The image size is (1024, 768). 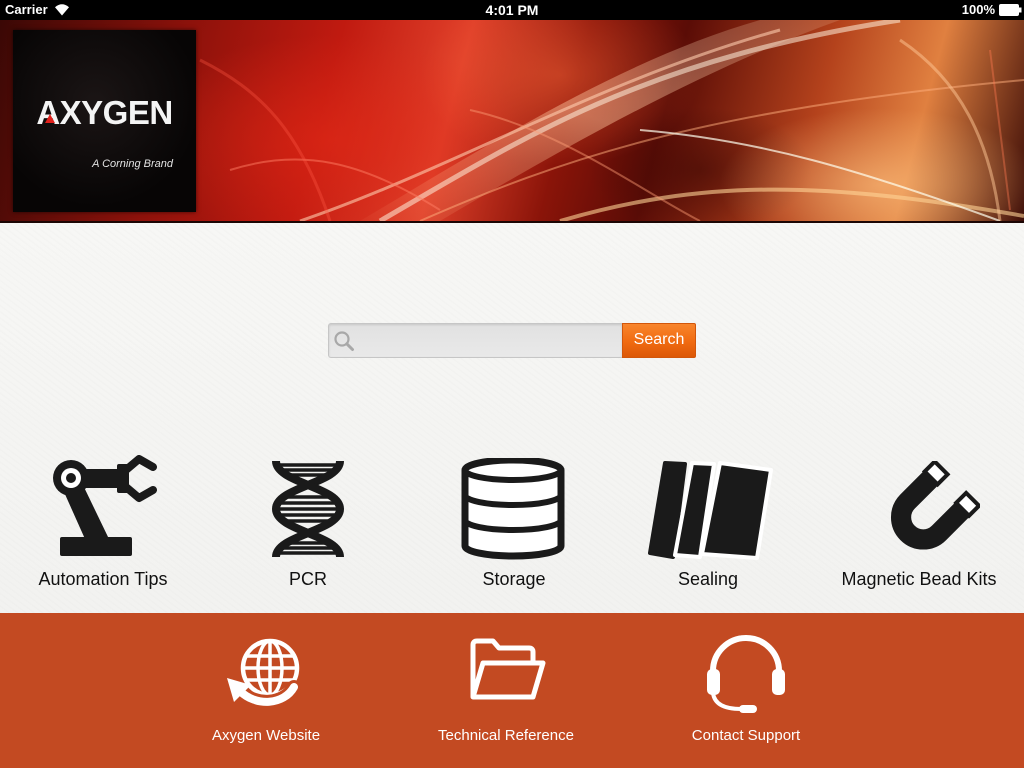 I want to click on globe-icon, so click(x=264, y=672).